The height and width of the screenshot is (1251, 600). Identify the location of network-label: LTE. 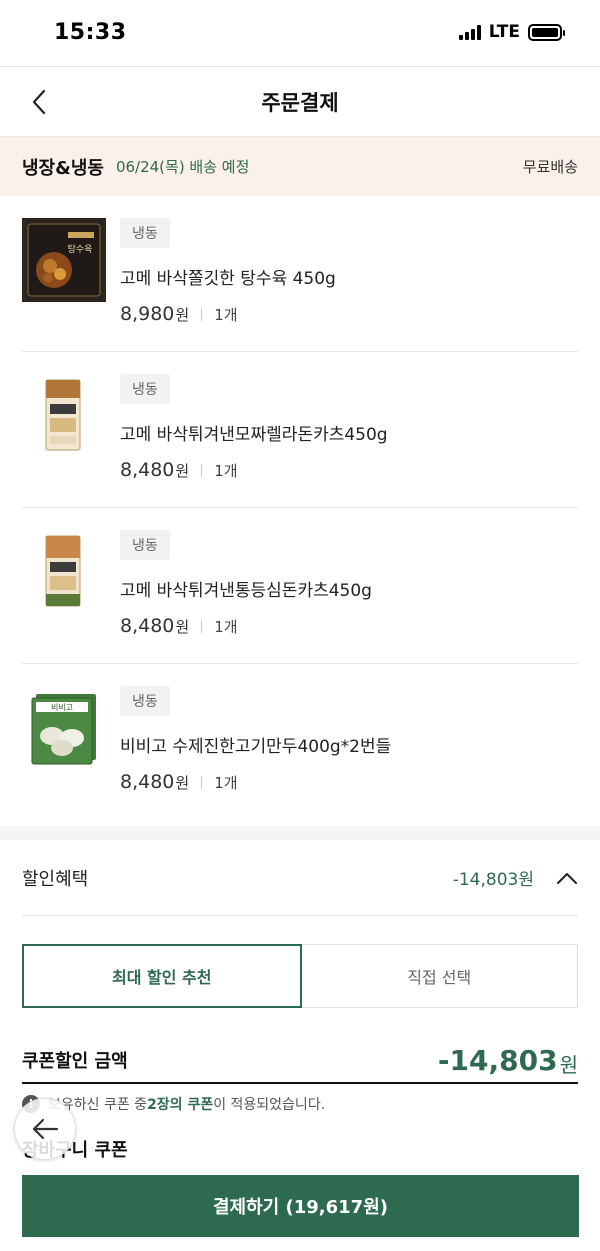
(504, 32).